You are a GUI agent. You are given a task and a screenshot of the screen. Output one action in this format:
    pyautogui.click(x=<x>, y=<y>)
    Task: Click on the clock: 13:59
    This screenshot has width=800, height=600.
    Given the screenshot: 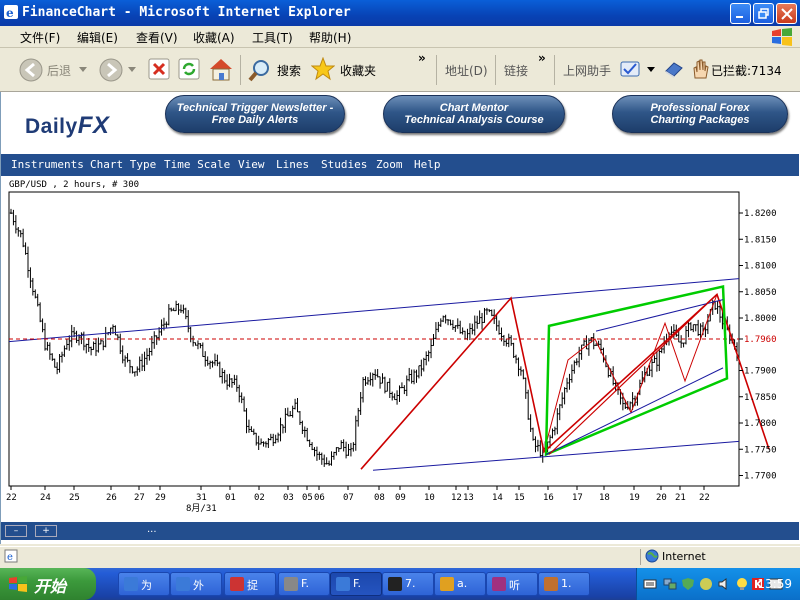 What is the action you would take?
    pyautogui.click(x=774, y=584)
    